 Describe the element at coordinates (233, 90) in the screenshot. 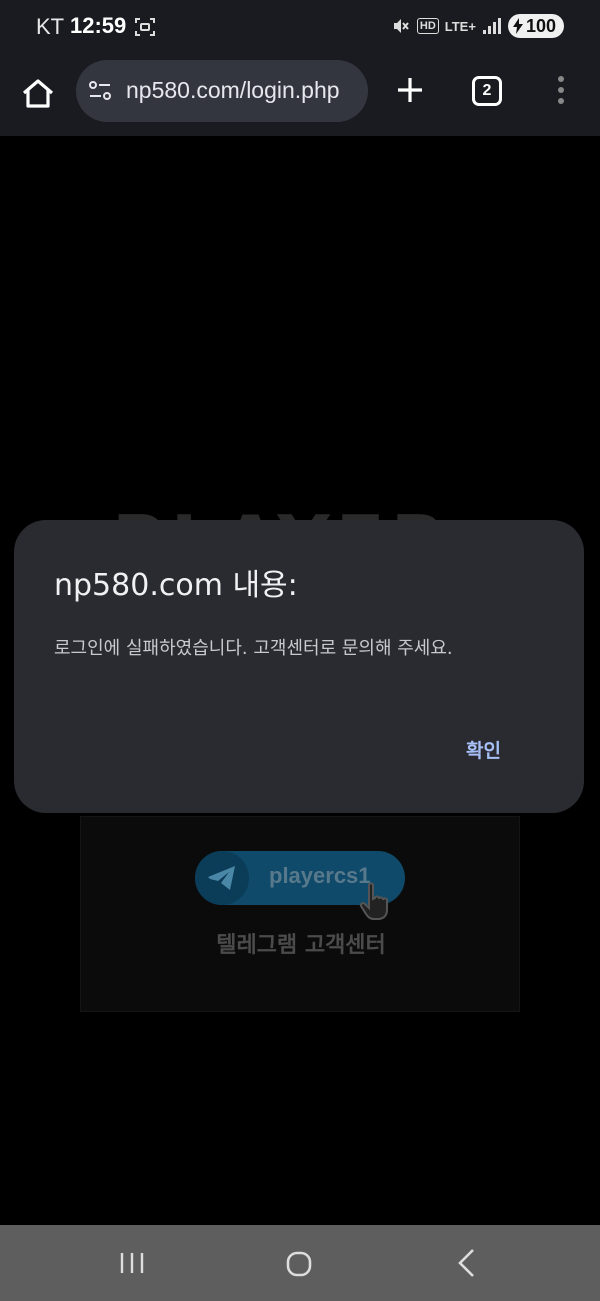

I see `url-text: np580.com/login.php` at that location.